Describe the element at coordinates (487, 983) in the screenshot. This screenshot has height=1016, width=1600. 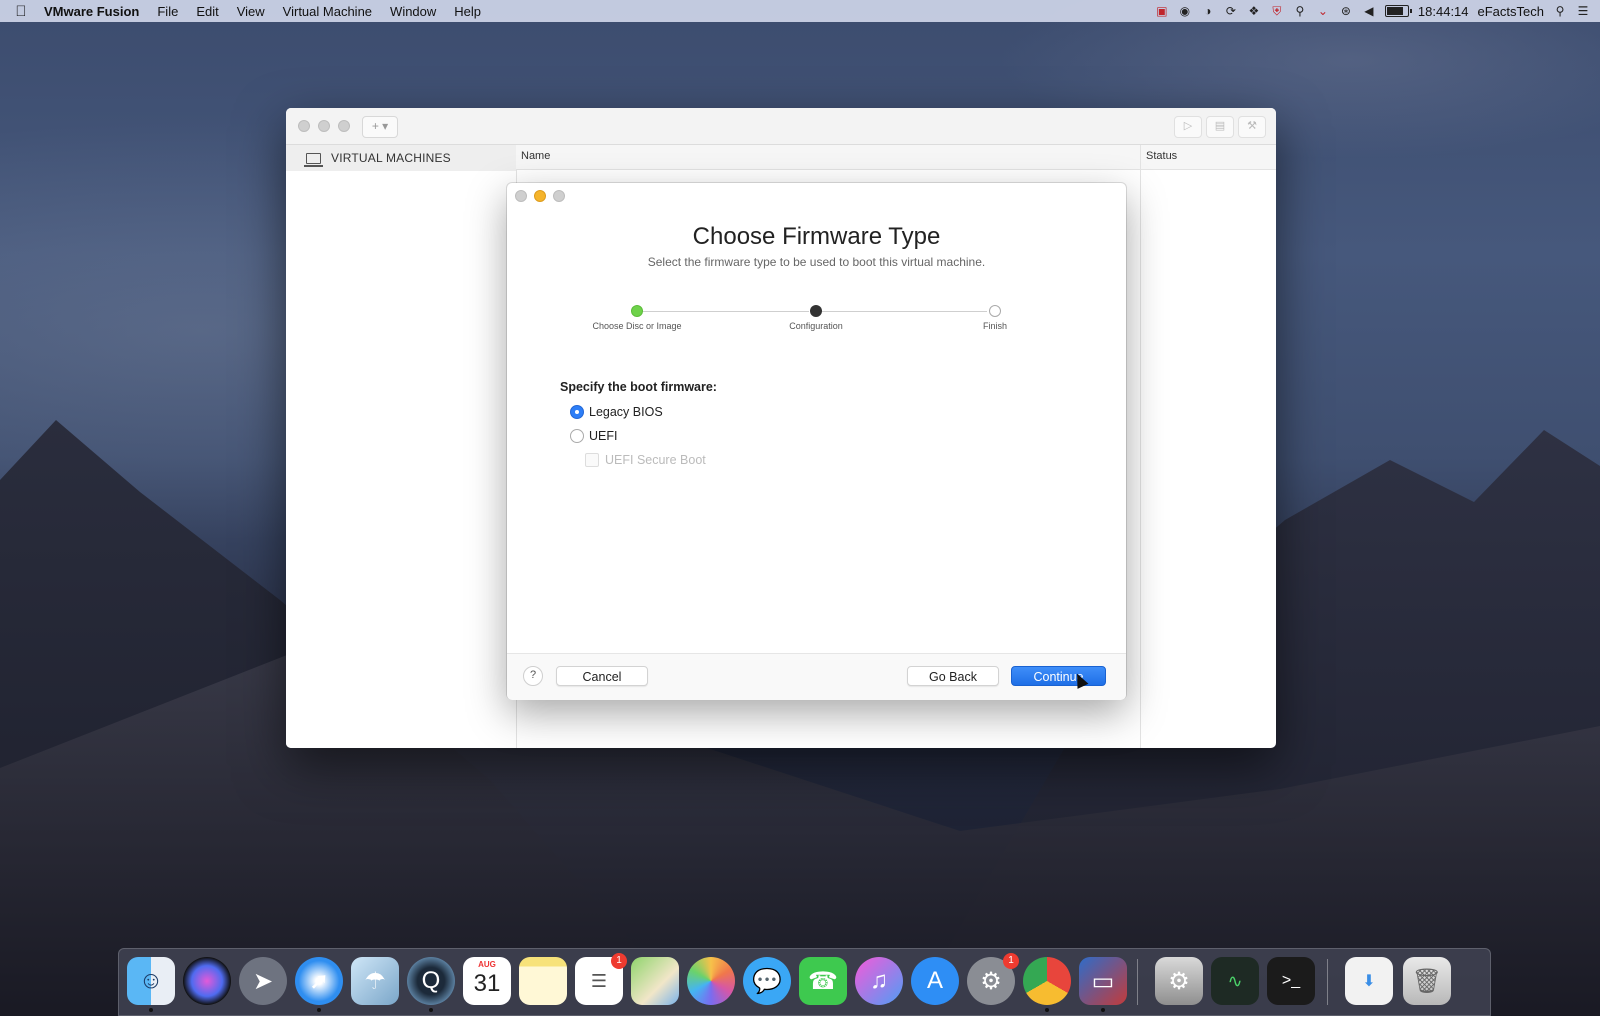
I see `calendar-day: 31` at that location.